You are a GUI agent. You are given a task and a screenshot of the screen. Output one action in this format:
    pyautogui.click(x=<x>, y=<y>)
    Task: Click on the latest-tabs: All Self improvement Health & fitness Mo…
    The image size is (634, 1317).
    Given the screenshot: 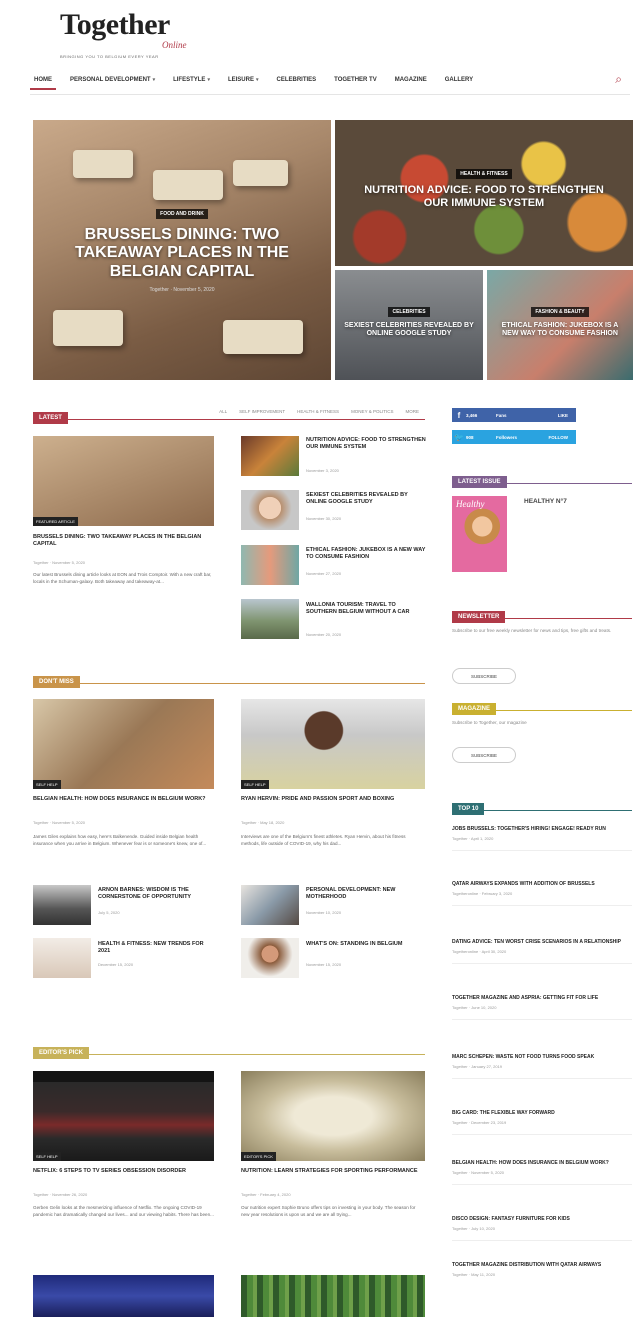 What is the action you would take?
    pyautogui.click(x=313, y=411)
    